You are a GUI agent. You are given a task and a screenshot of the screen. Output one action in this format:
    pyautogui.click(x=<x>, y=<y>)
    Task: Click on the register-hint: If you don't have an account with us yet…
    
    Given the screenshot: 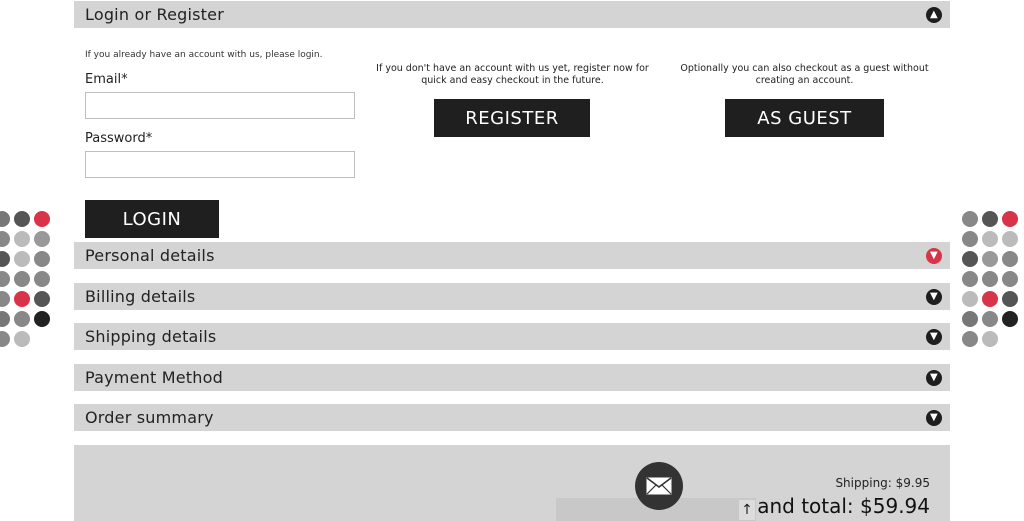 What is the action you would take?
    pyautogui.click(x=512, y=74)
    